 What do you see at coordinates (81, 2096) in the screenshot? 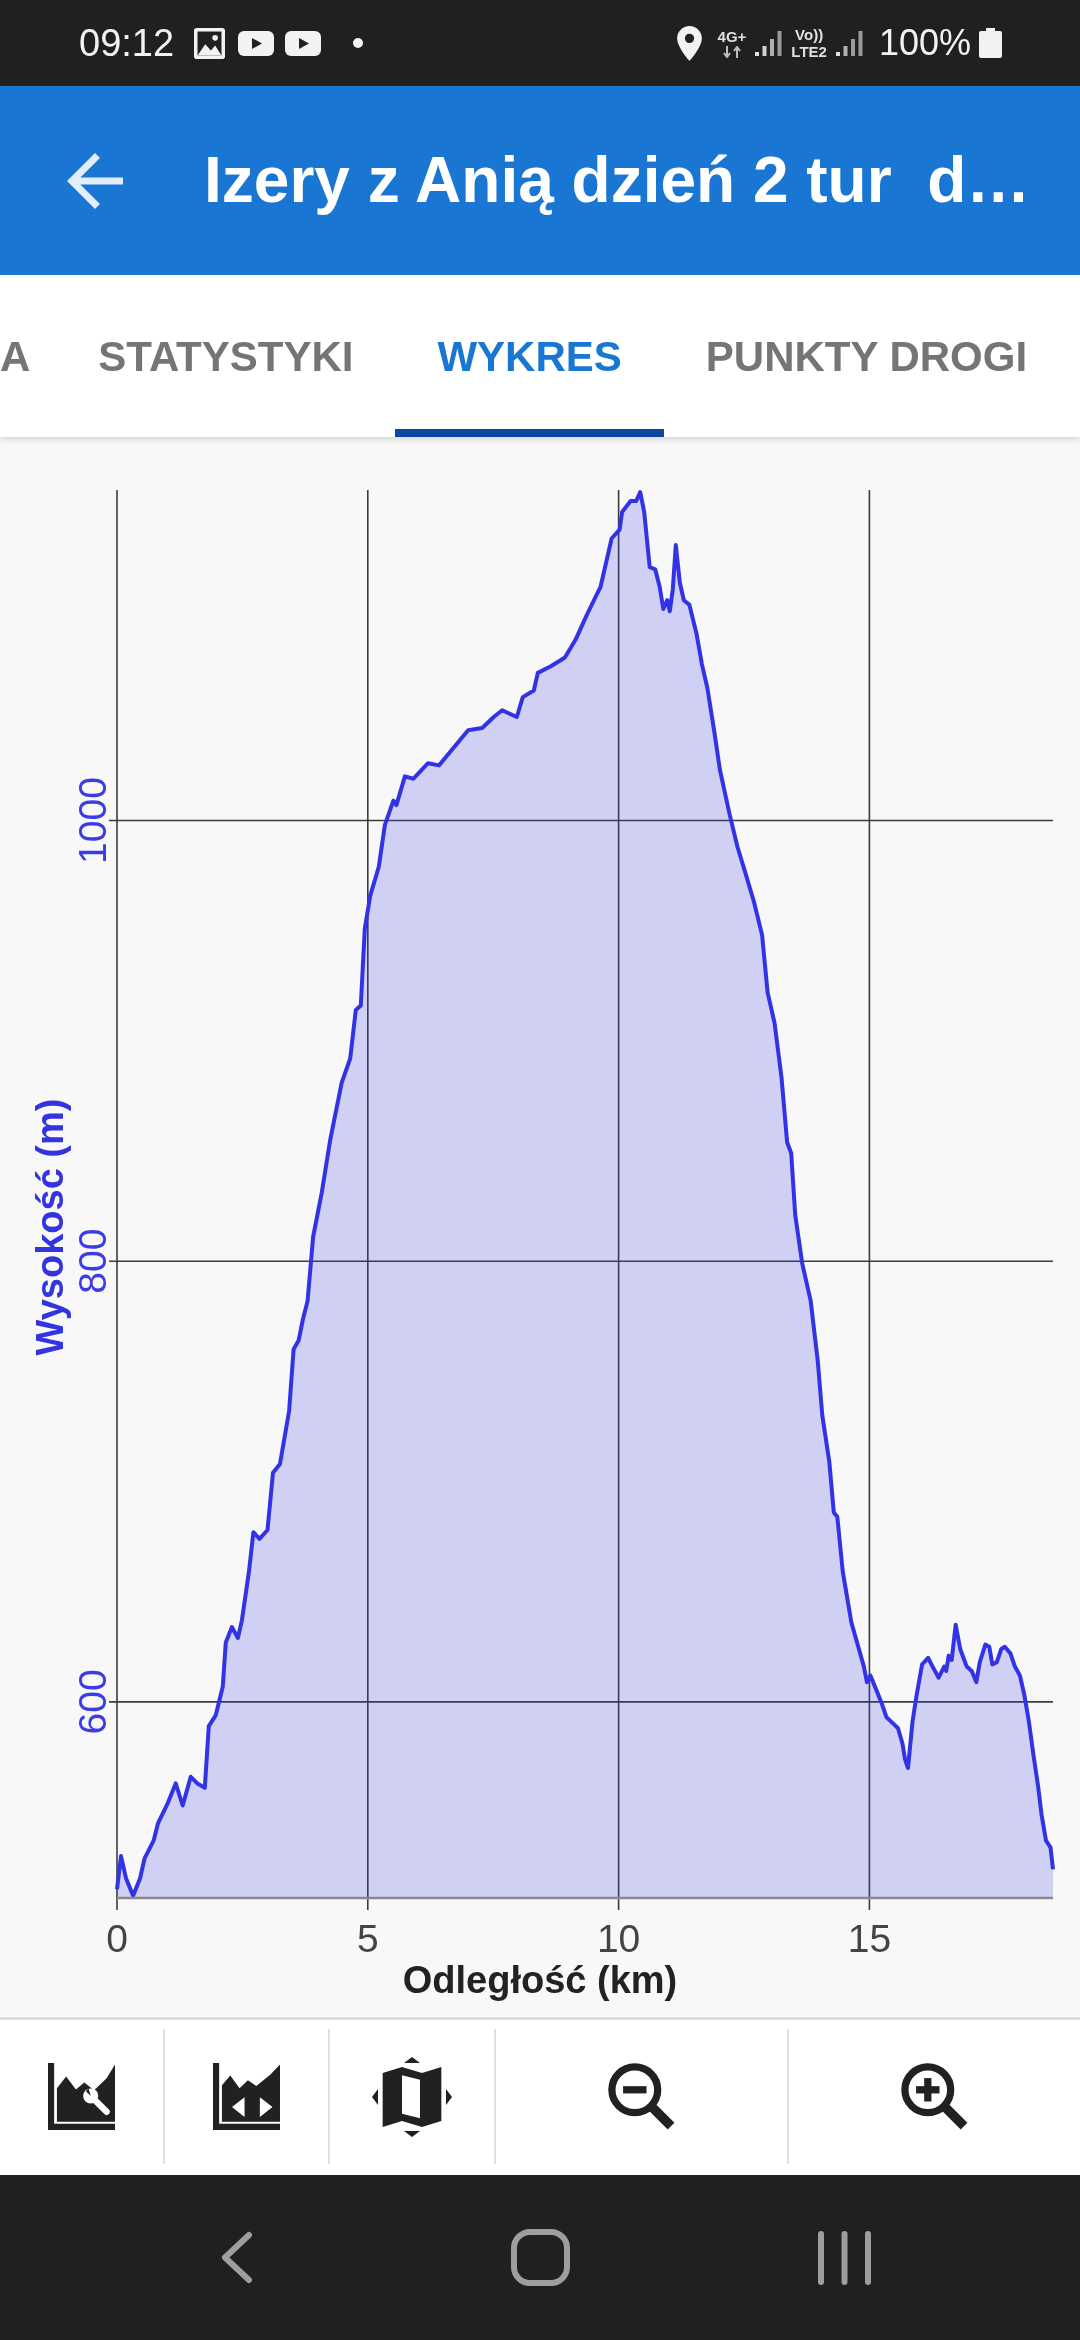
I see `chart-wrench-icon` at bounding box center [81, 2096].